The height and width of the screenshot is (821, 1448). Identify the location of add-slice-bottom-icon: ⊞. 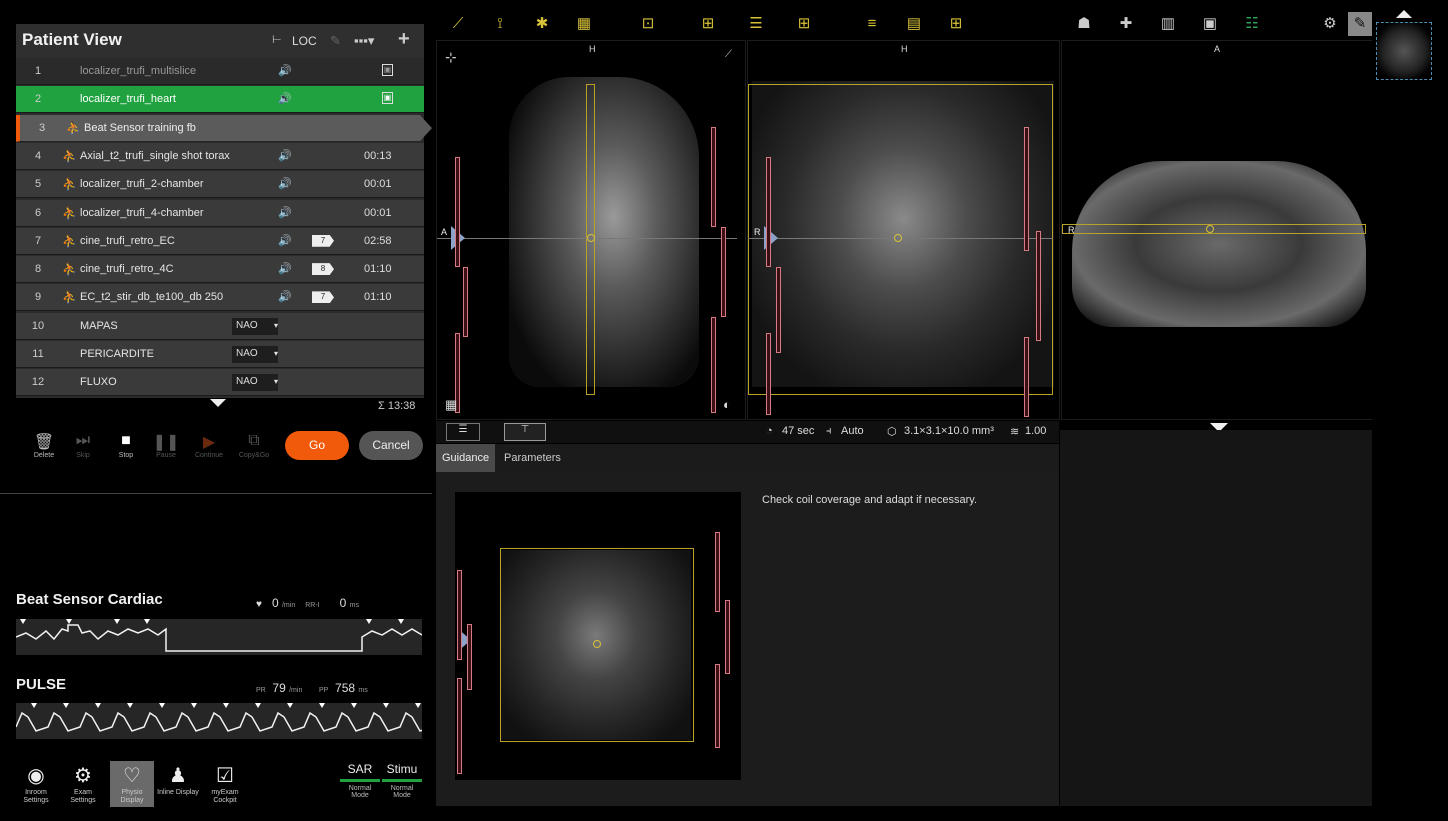
(804, 24).